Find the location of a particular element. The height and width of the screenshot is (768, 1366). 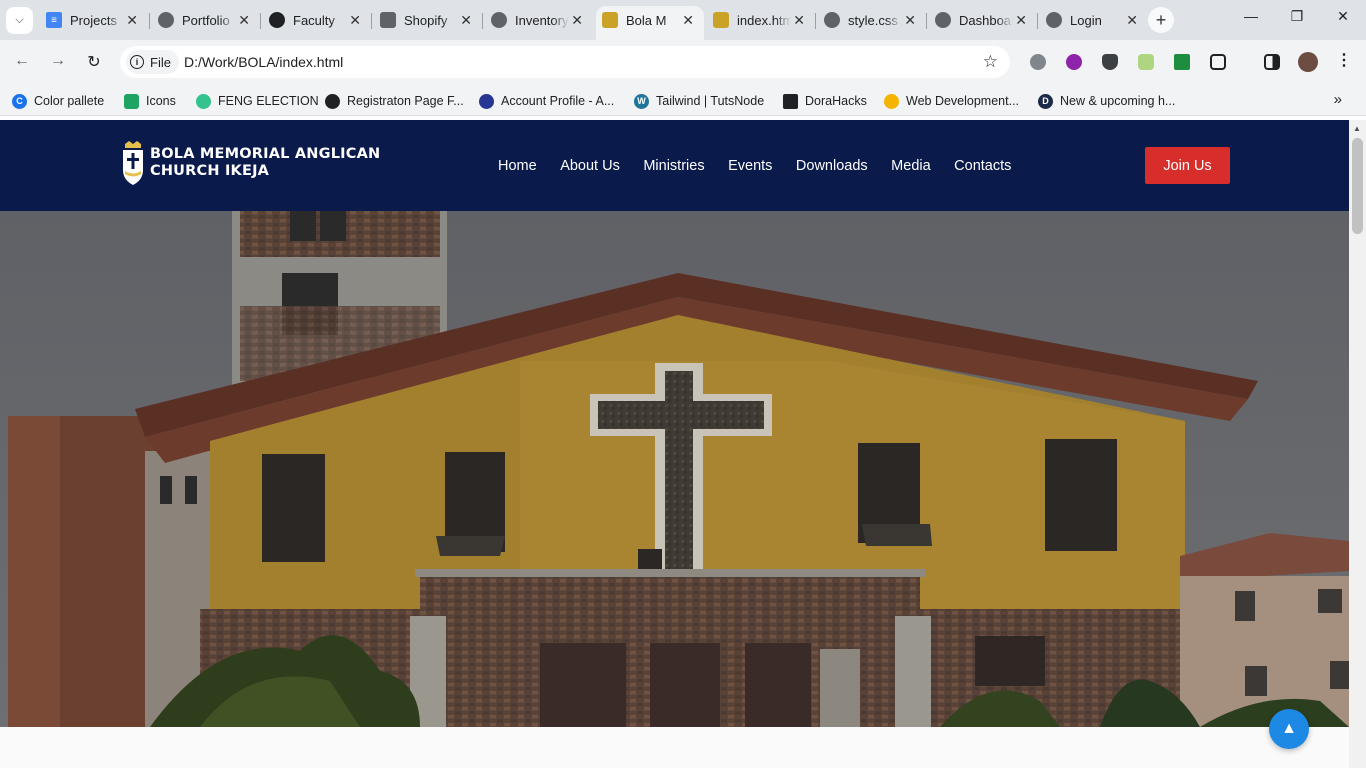

site-info-button: i File is located at coordinates (152, 62).